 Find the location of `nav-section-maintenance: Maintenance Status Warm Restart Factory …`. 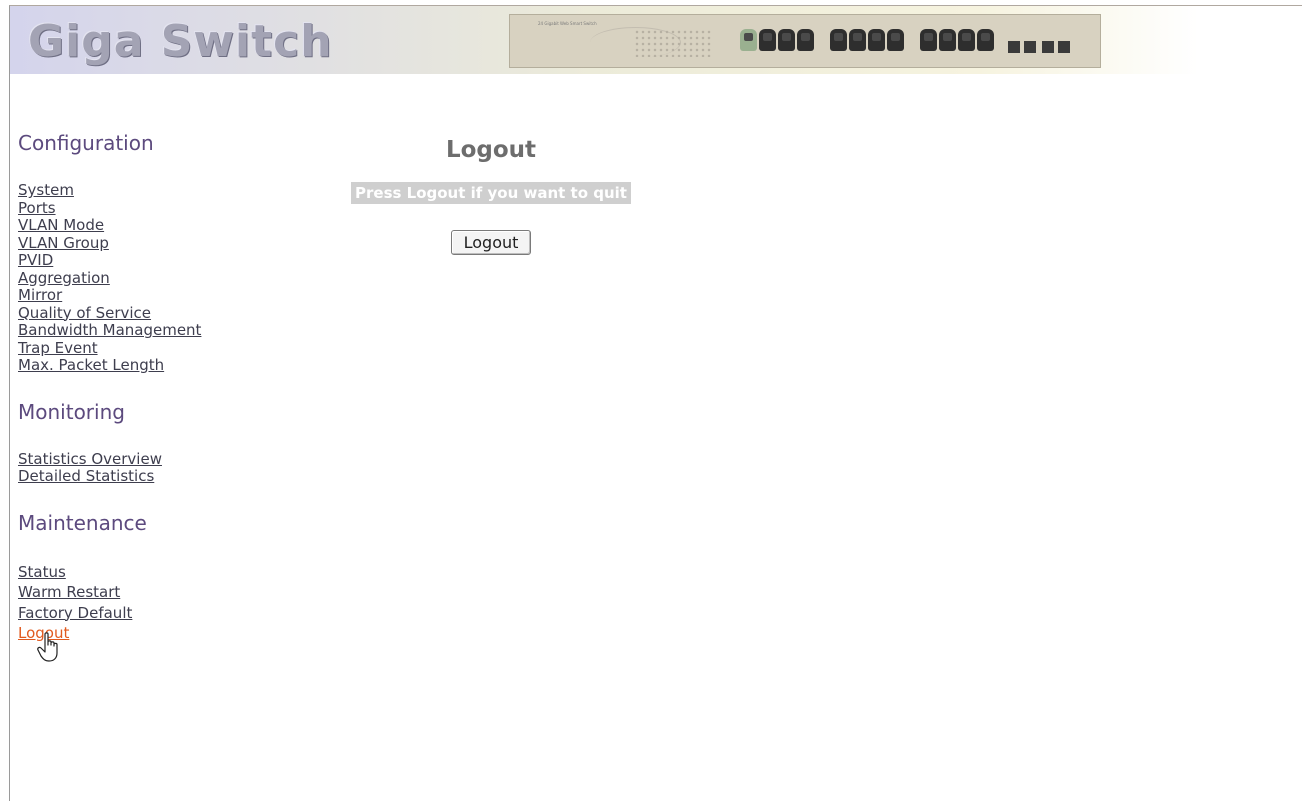

nav-section-maintenance: Maintenance Status Warm Restart Factory … is located at coordinates (128, 577).